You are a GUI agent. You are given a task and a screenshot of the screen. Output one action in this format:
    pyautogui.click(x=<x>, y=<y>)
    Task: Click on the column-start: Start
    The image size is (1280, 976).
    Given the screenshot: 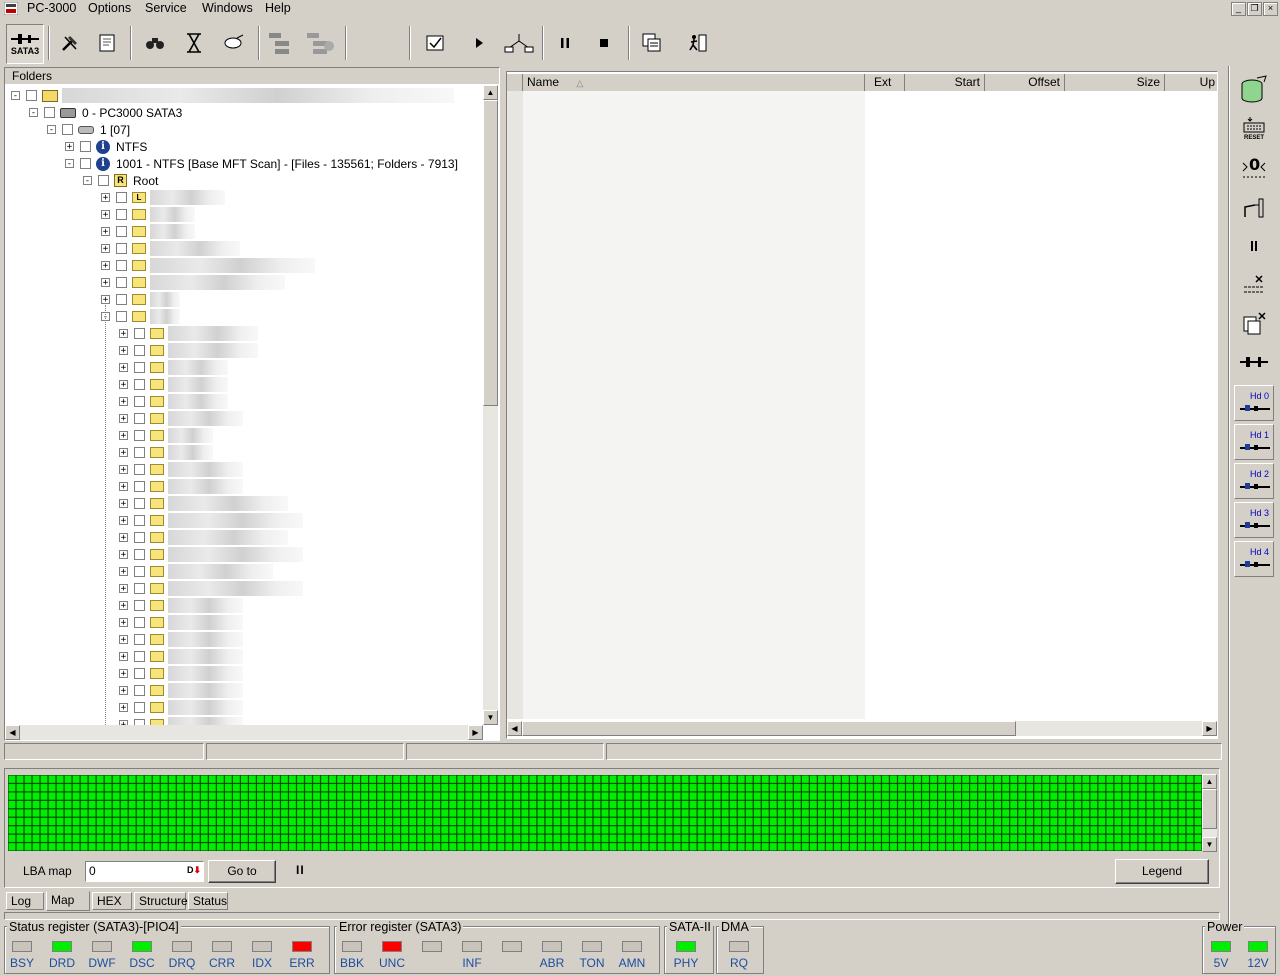 What is the action you would take?
    pyautogui.click(x=945, y=82)
    